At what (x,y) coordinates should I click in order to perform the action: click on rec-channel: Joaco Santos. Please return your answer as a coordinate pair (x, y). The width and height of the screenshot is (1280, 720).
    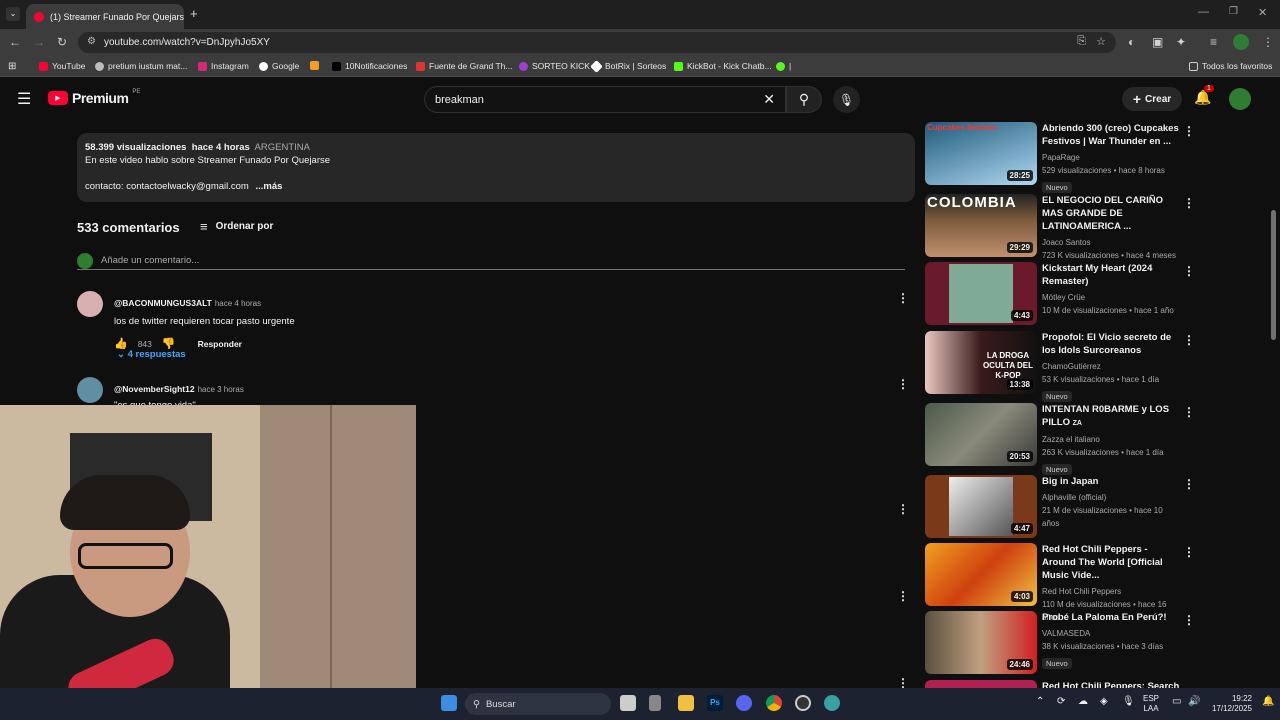
    Looking at the image, I should click on (1112, 242).